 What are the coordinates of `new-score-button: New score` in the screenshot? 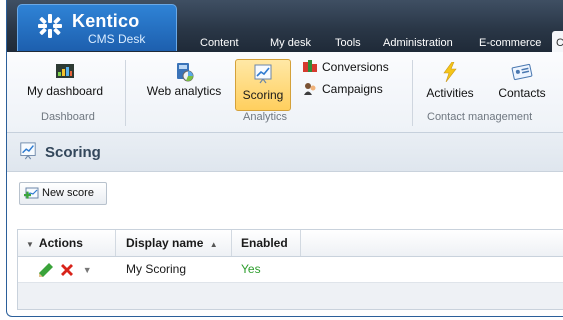 It's located at (63, 193).